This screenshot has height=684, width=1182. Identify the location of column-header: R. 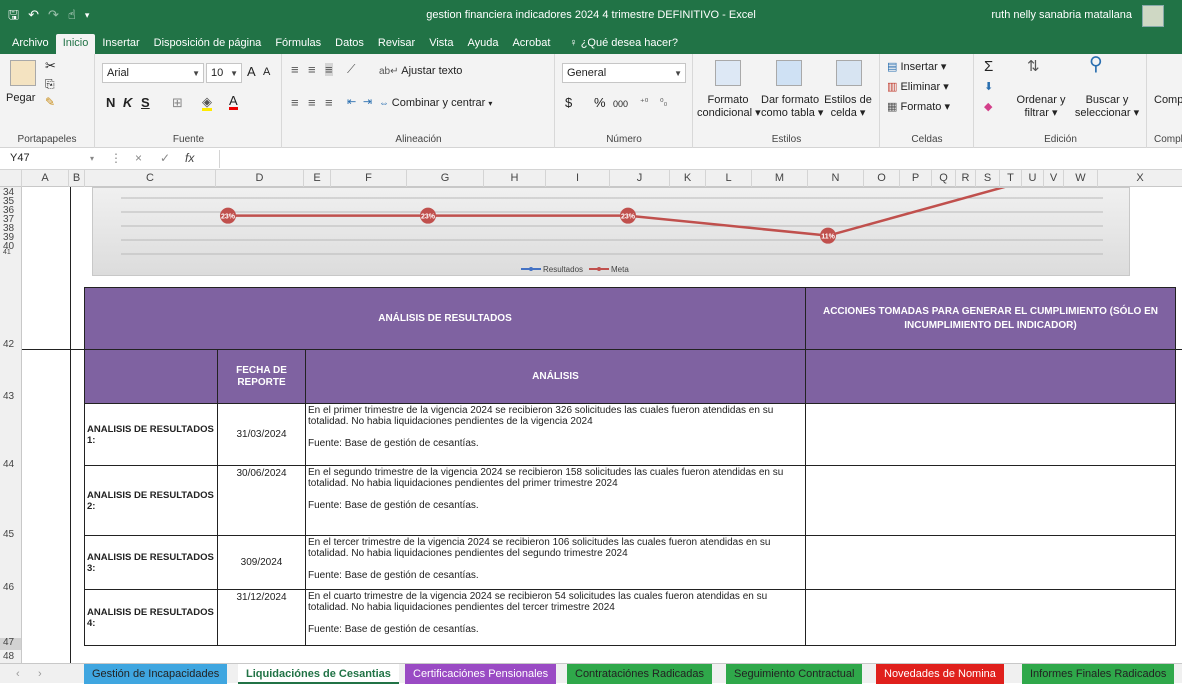
(966, 178).